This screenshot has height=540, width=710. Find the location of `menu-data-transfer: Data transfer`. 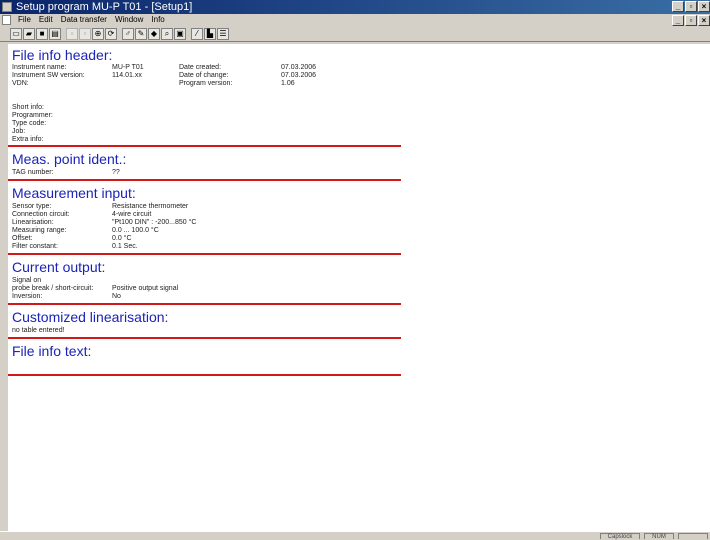

menu-data-transfer: Data transfer is located at coordinates (84, 20).